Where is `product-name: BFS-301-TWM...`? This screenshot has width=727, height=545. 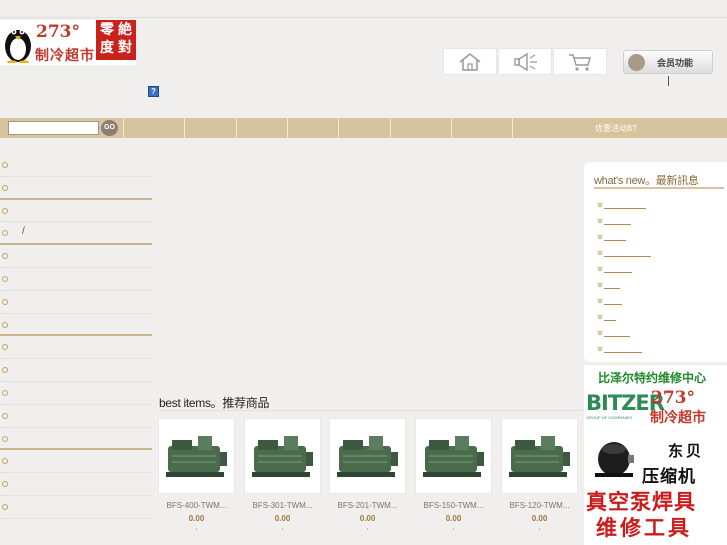
product-name: BFS-301-TWM... is located at coordinates (282, 505).